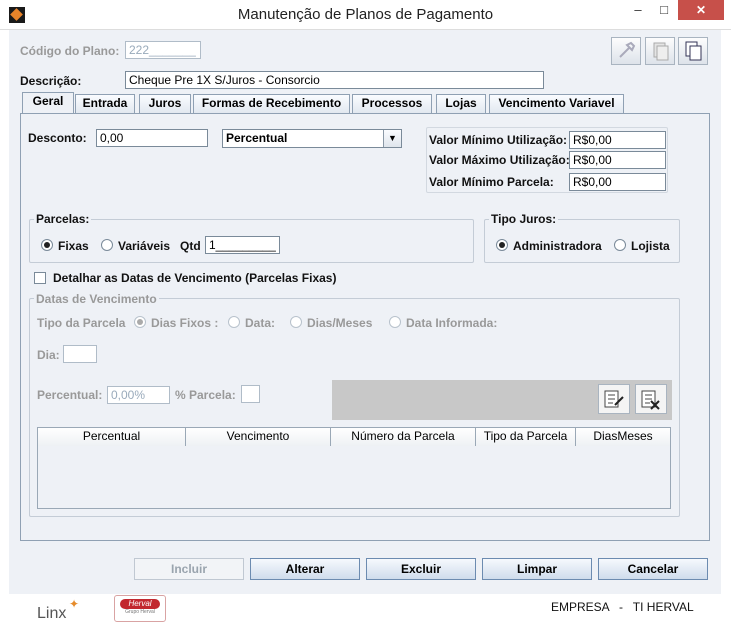 The height and width of the screenshot is (631, 731). I want to click on percentual-field: 0,00%, so click(138, 395).